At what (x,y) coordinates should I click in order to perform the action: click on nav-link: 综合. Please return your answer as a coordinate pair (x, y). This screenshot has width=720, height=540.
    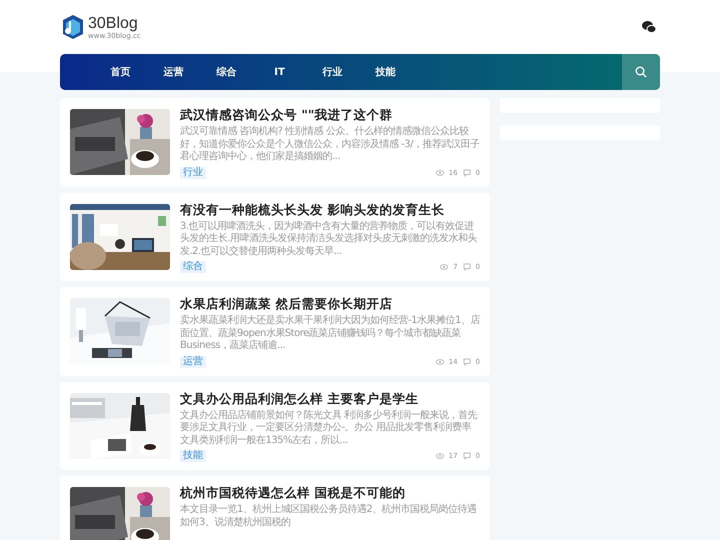
    Looking at the image, I should click on (226, 72).